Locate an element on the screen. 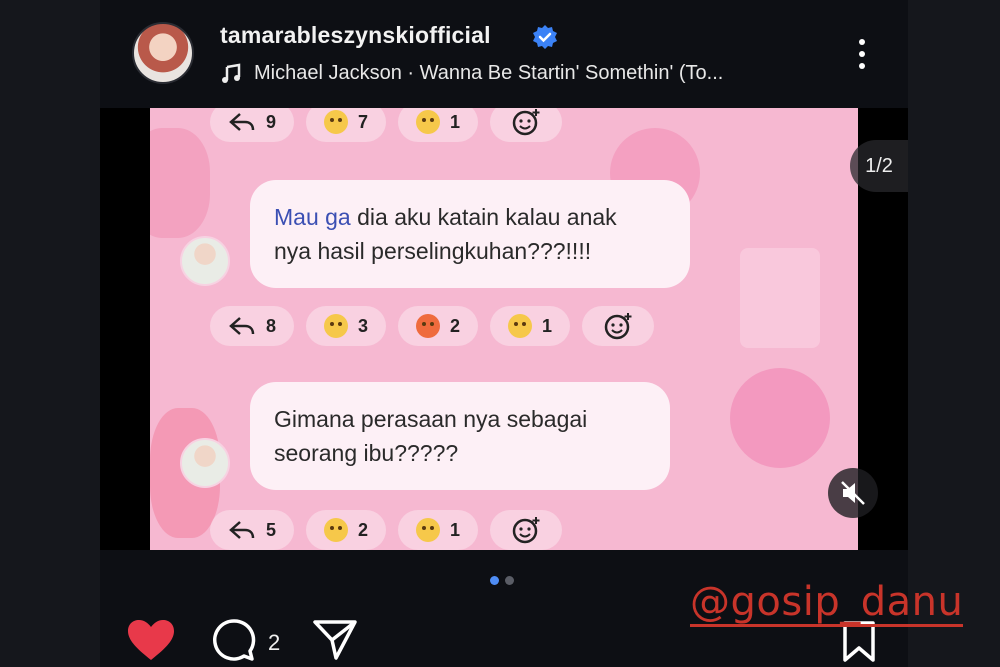 The width and height of the screenshot is (1000, 667). reply-count: 8 is located at coordinates (271, 325).